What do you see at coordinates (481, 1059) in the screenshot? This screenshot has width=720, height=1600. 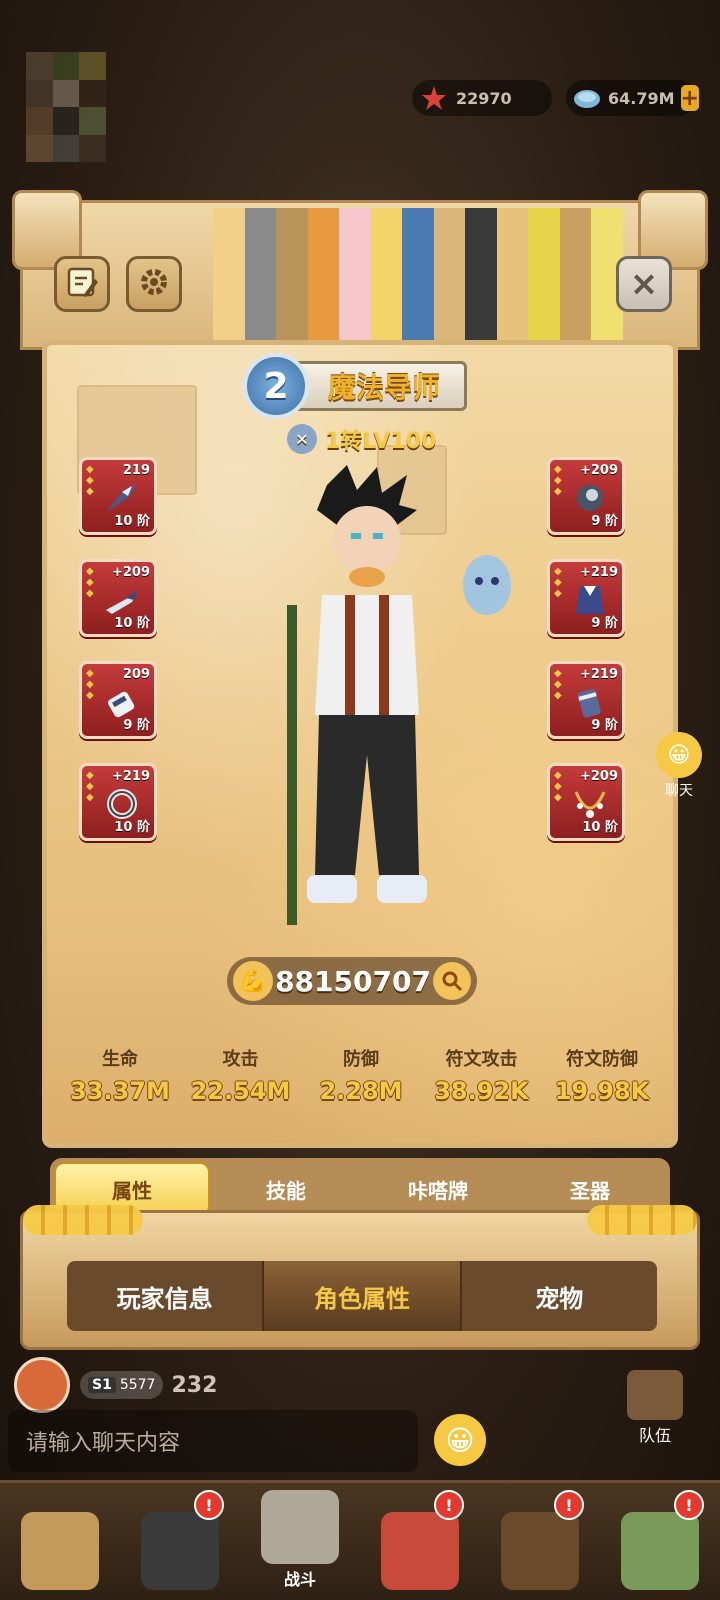 I see `stat-label: 符文攻击` at bounding box center [481, 1059].